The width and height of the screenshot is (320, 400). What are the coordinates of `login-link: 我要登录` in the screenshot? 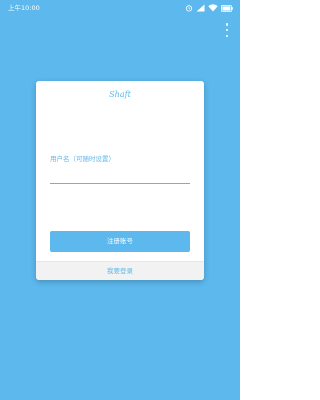 It's located at (120, 271).